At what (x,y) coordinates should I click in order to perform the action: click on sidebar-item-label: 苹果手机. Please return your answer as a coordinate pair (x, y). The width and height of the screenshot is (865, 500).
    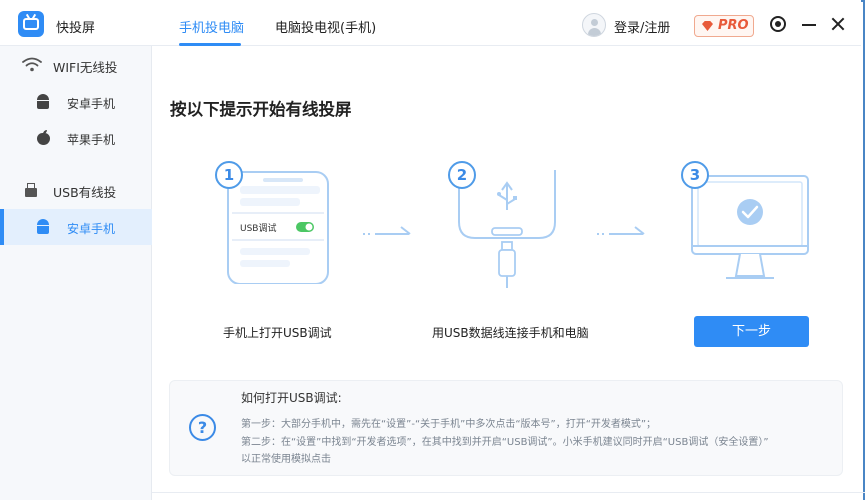
    Looking at the image, I should click on (91, 140).